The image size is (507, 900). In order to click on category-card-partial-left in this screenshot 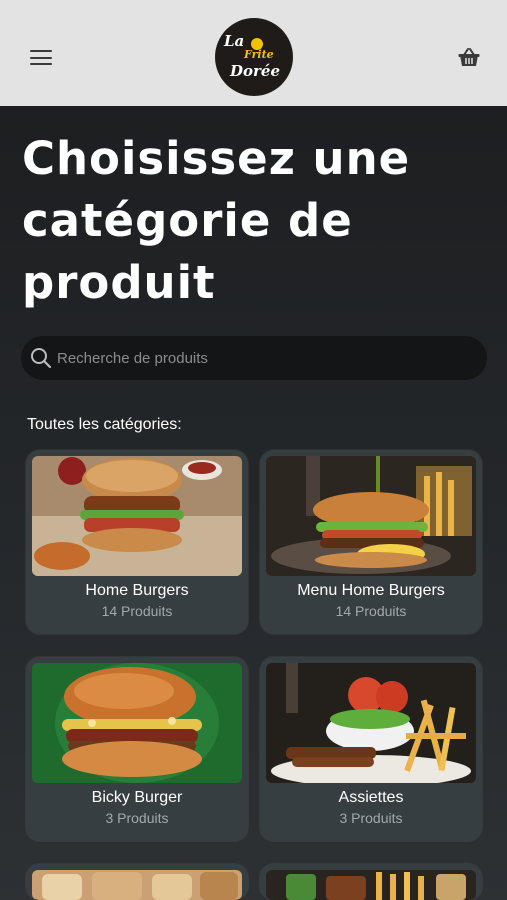, I will do `click(137, 882)`.